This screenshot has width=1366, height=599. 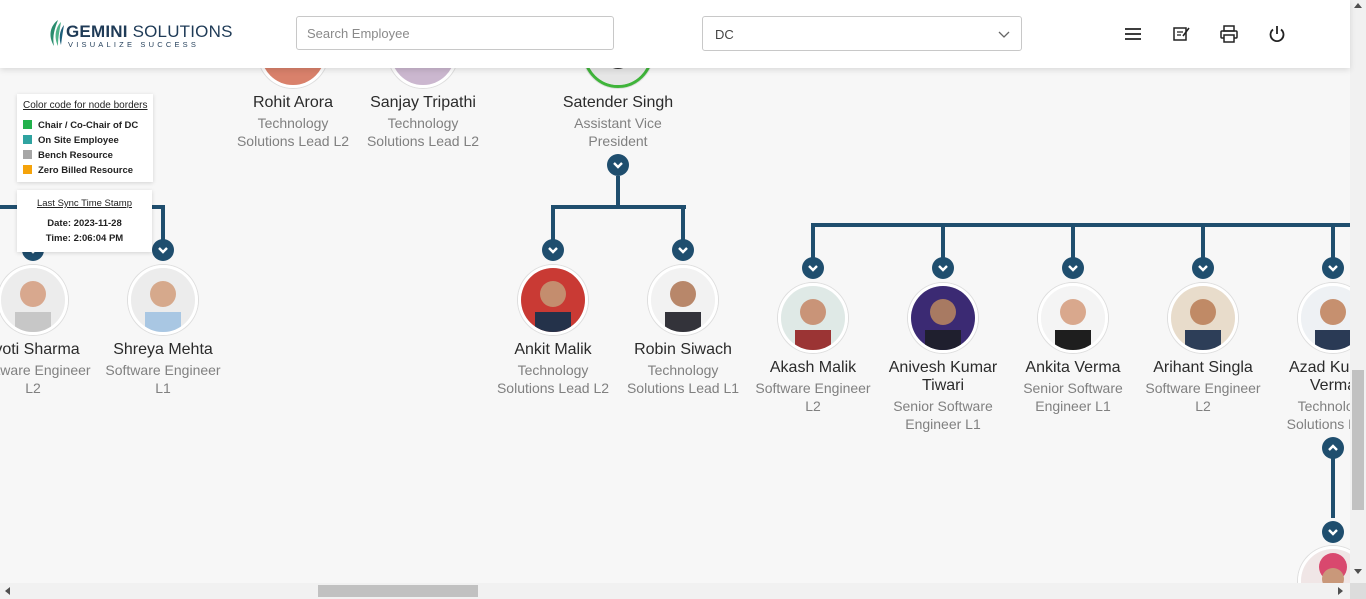 What do you see at coordinates (1324, 564) in the screenshot?
I see `avatar-child-employee` at bounding box center [1324, 564].